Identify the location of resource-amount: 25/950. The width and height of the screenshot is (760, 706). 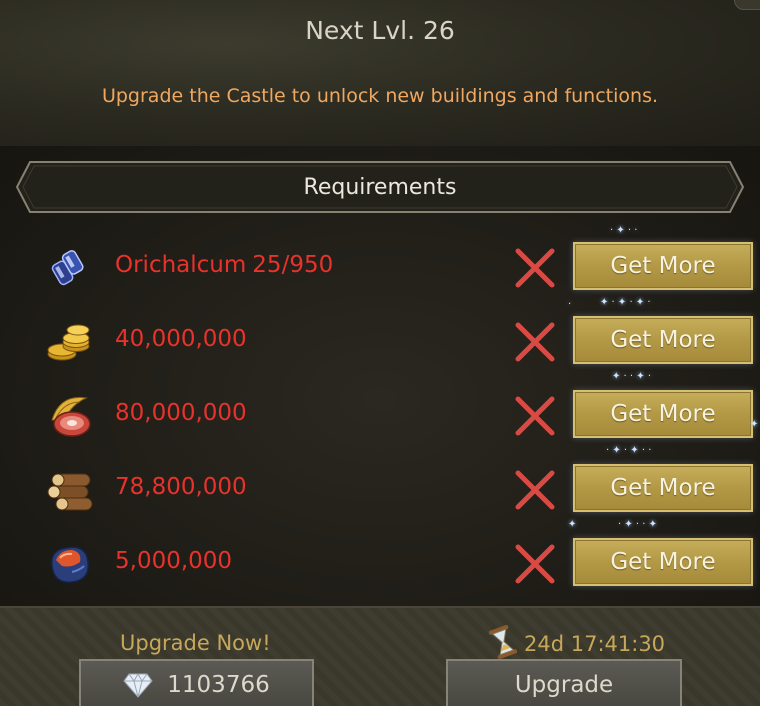
(293, 265).